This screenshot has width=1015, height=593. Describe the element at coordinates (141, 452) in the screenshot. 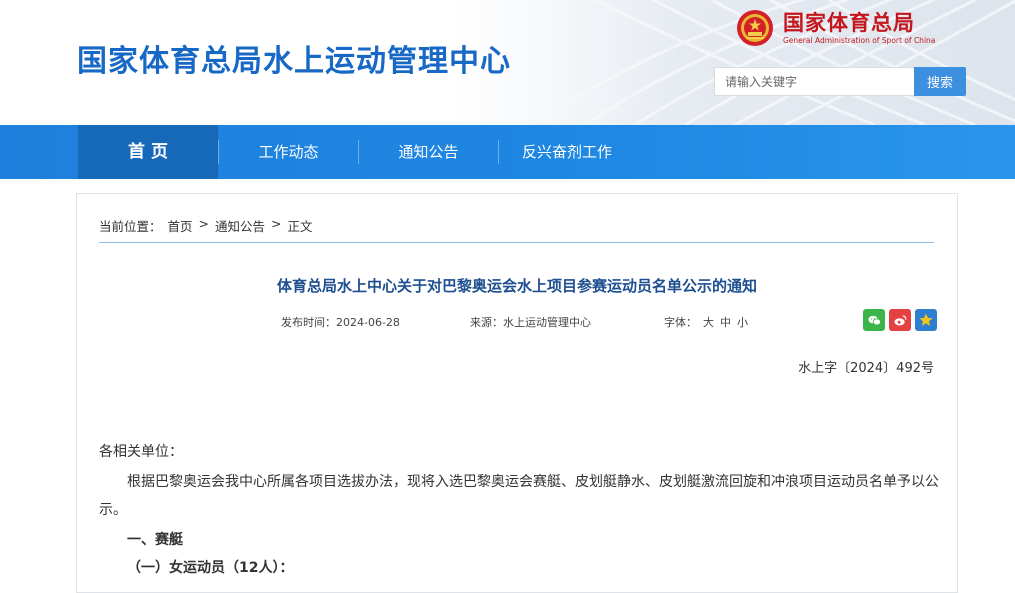

I see `article-salutation: 各相关单位：` at that location.